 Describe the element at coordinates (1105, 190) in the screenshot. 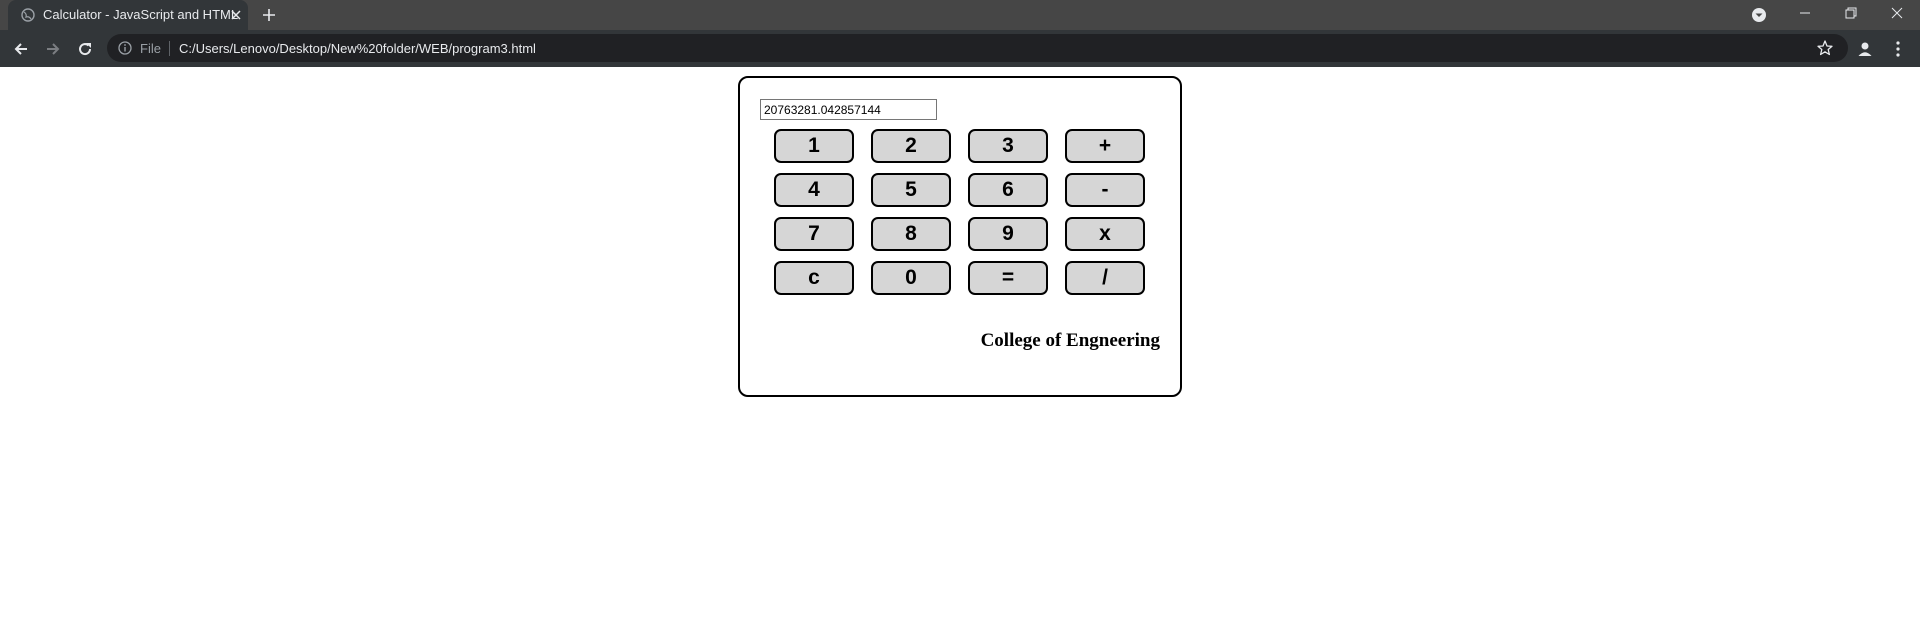

I see `minus-button: -` at that location.